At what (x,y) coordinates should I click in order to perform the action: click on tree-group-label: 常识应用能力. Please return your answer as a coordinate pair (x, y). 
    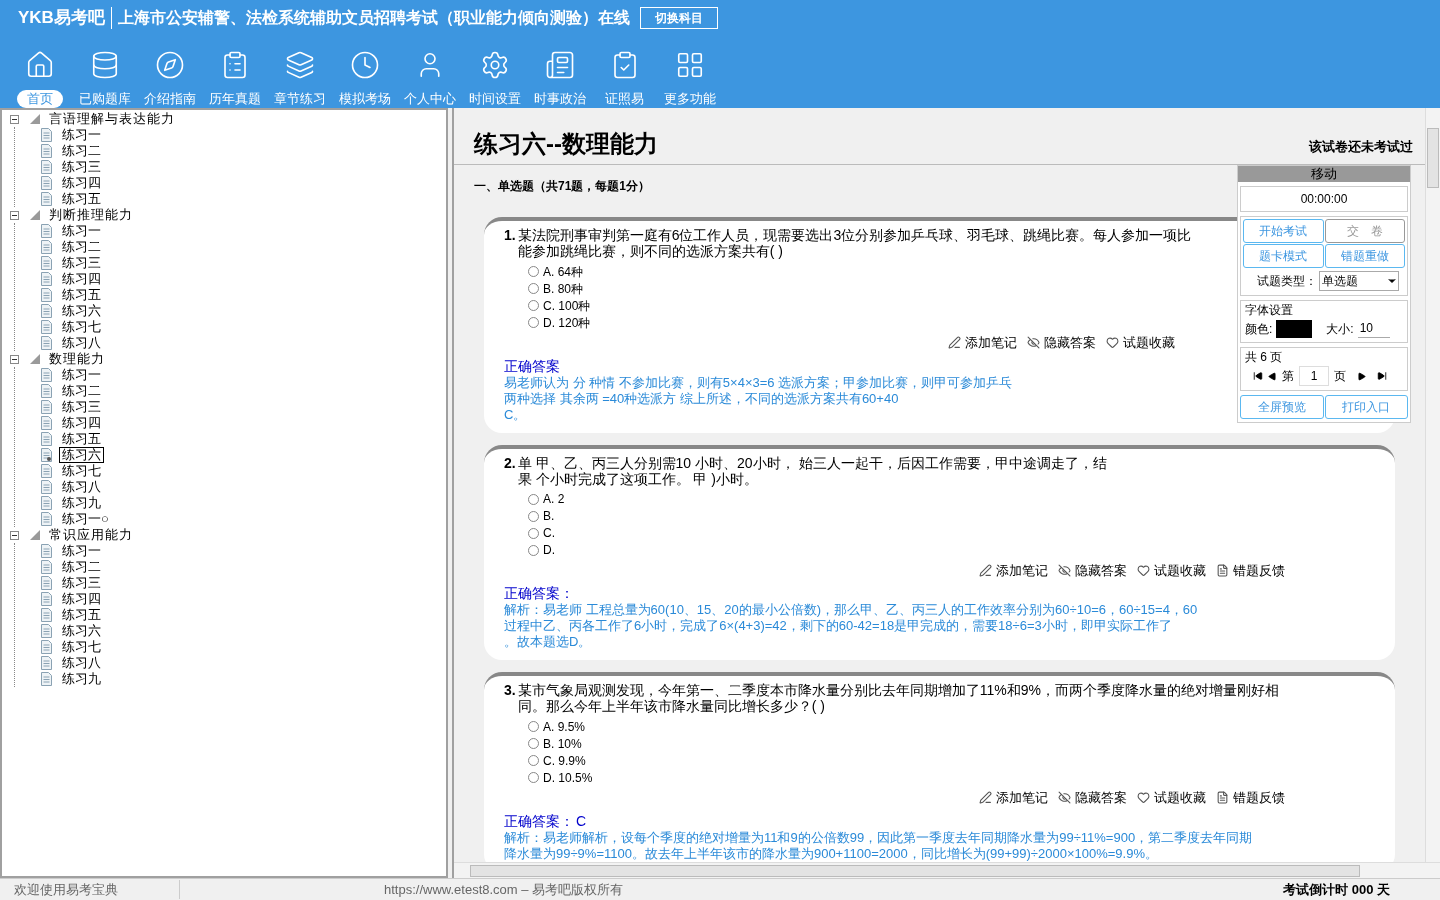
    Looking at the image, I should click on (91, 535).